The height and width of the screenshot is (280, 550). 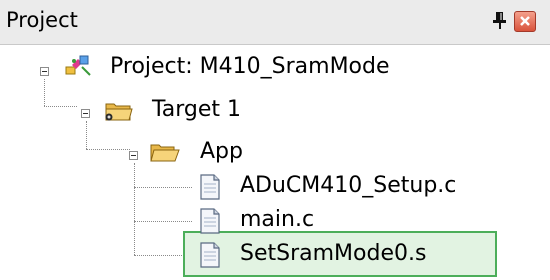 I want to click on project-icon, so click(x=77, y=70).